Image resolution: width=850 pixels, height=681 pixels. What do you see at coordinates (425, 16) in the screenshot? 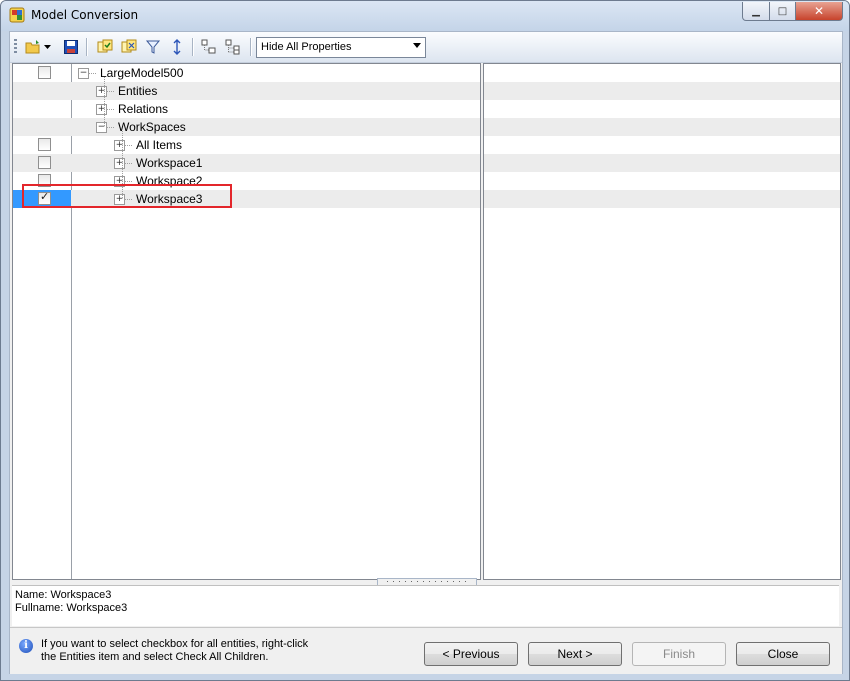
I see `title-bar: Model Conversion ▁ □ ✕` at bounding box center [425, 16].